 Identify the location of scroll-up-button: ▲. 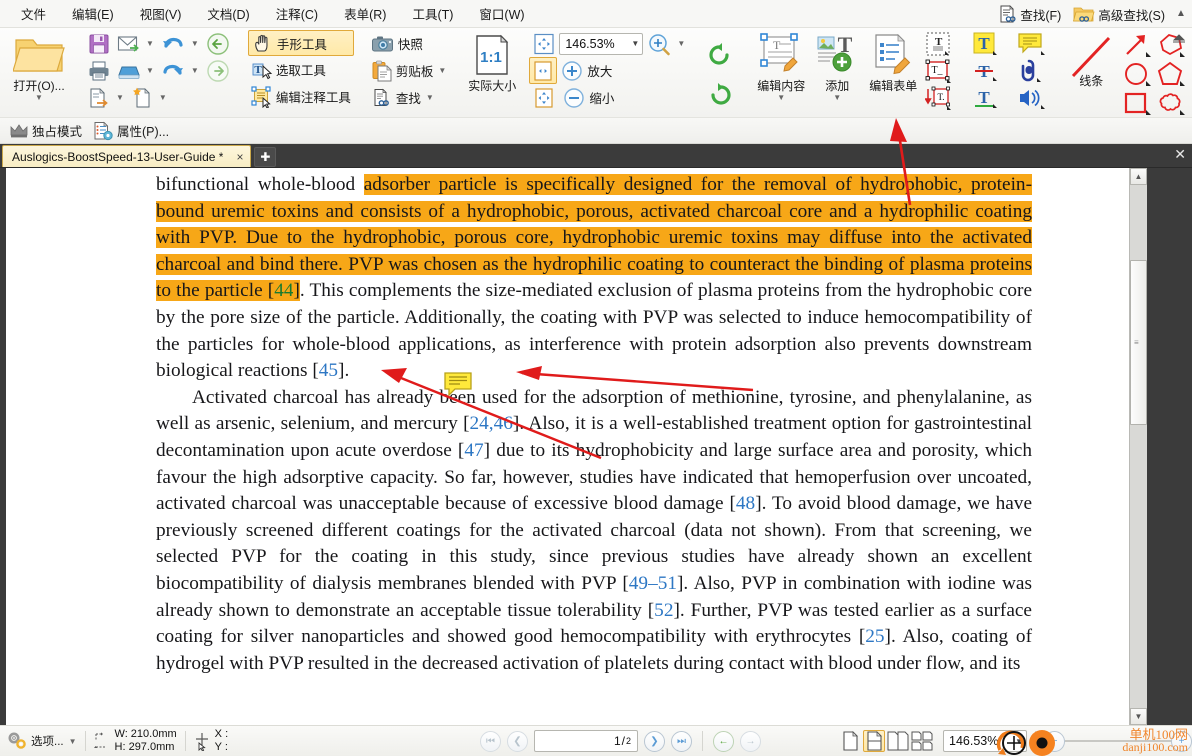
(1138, 176).